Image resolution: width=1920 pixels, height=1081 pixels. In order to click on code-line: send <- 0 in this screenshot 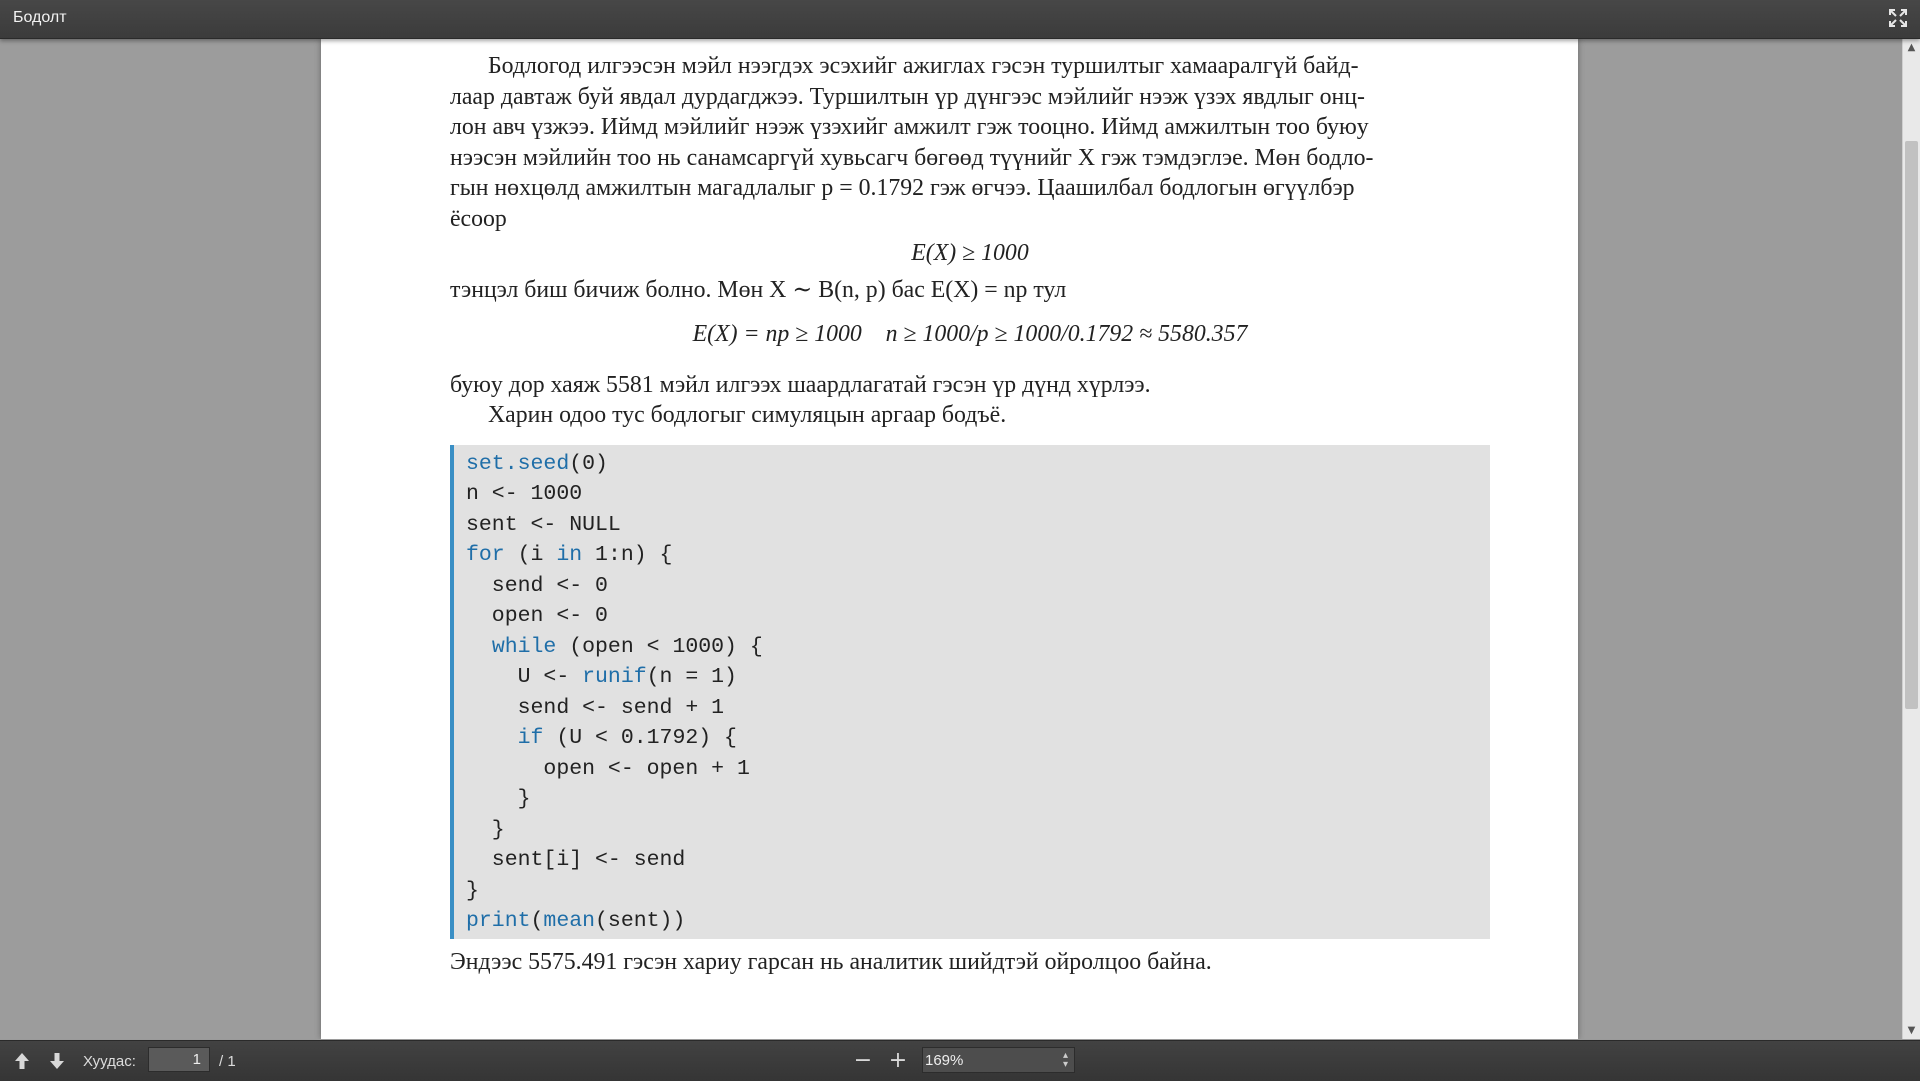, I will do `click(537, 585)`.